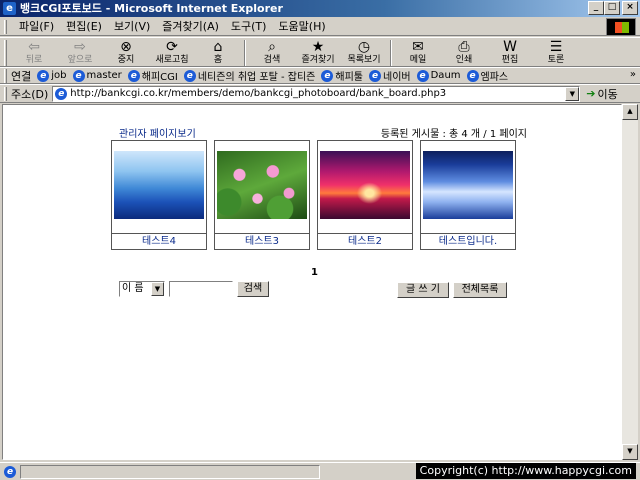 This screenshot has height=480, width=640. I want to click on address-dropdown-button: ▼, so click(572, 93).